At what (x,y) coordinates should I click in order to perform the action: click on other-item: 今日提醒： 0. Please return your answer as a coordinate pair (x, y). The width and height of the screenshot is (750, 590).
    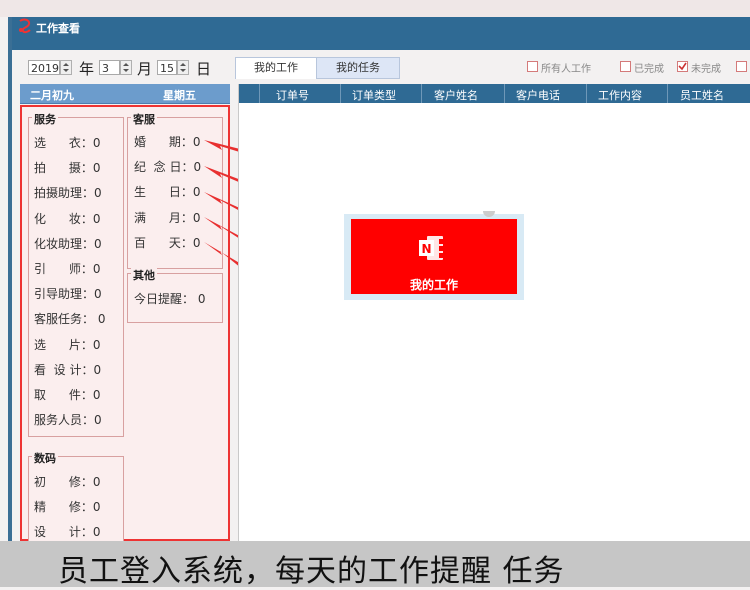
    Looking at the image, I should click on (170, 299).